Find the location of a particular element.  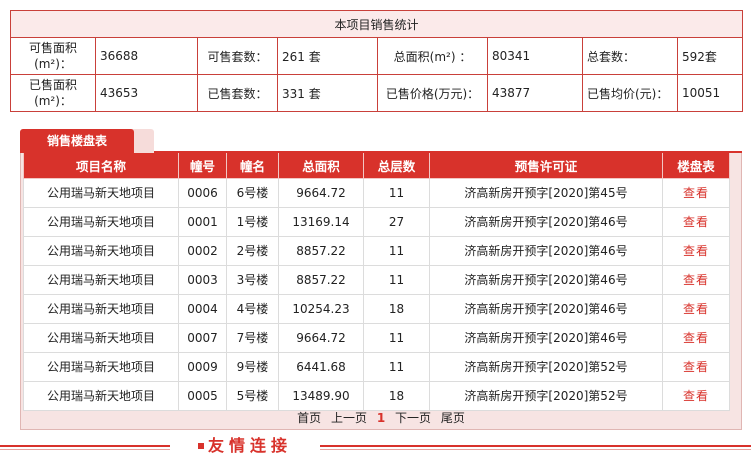

table-header-row: 项目名称 幢号 幢名 总面积 总层数 预售许可证 楼盘表 is located at coordinates (376, 166).